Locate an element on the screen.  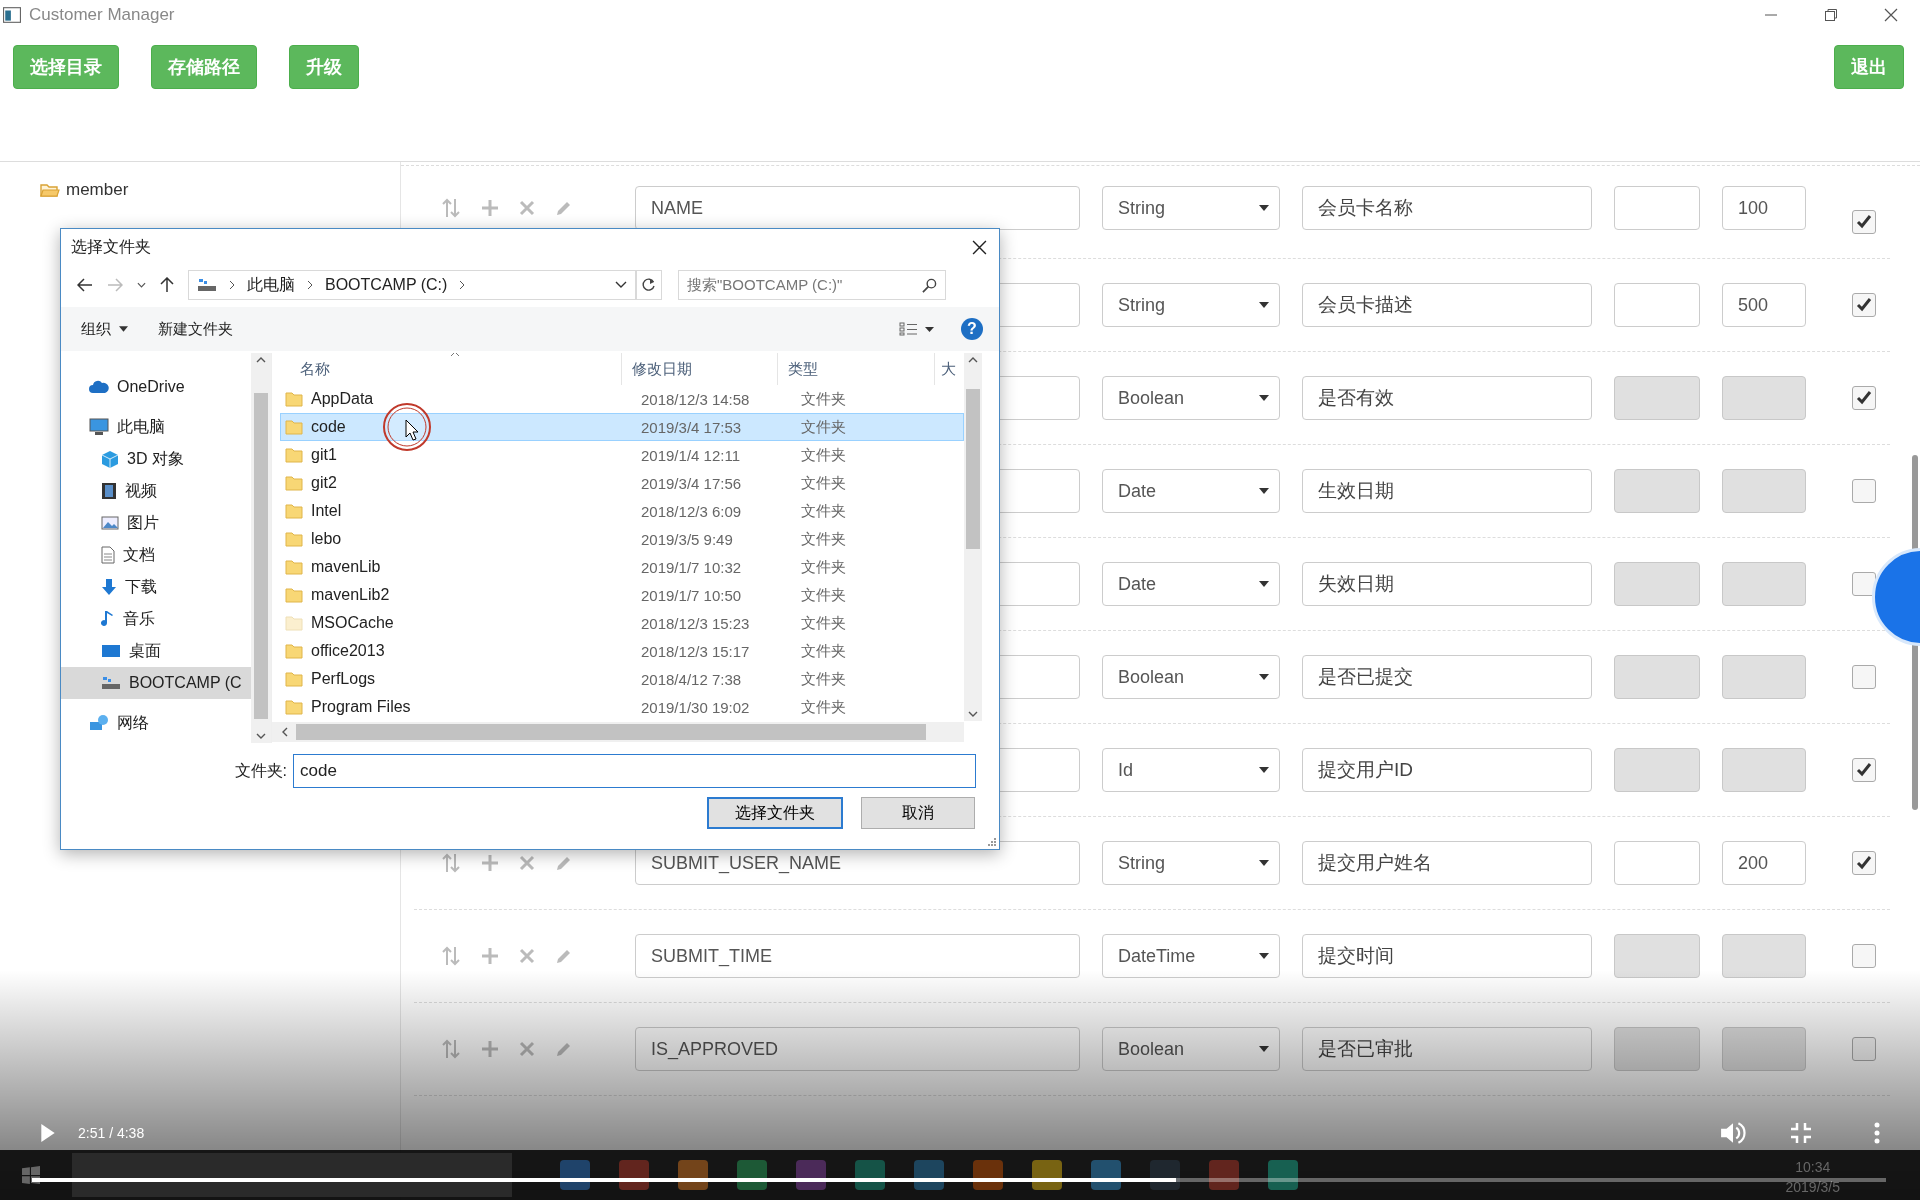
window-title: Customer Manager is located at coordinates (102, 15).